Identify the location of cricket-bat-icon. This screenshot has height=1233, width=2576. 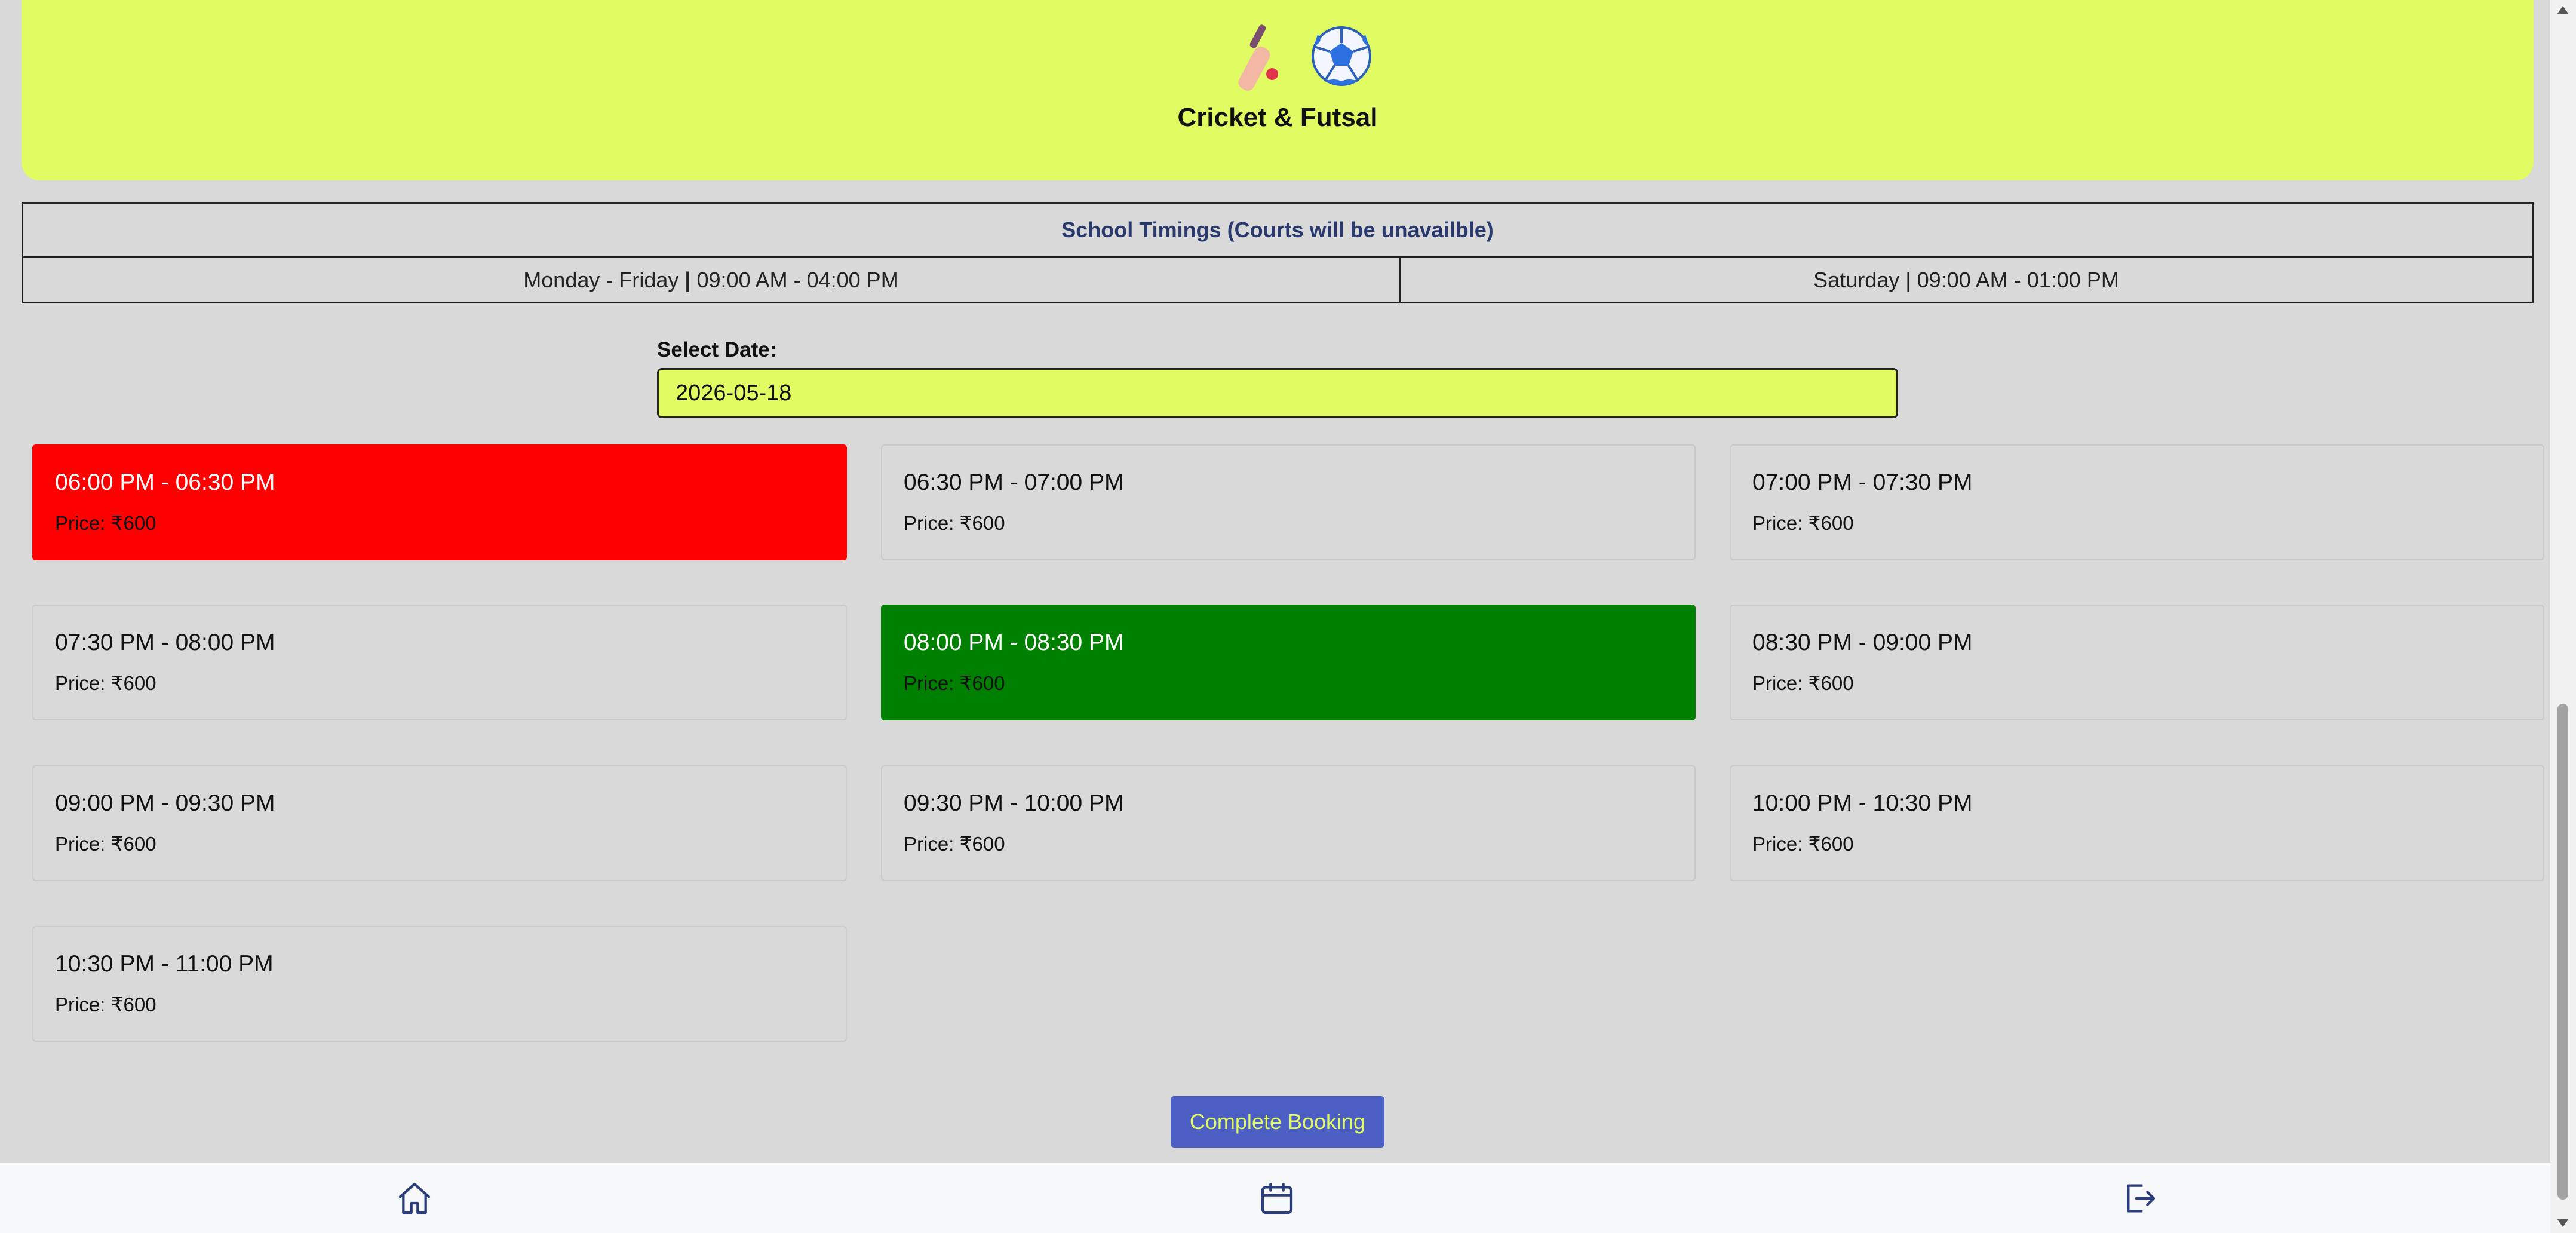
(1258, 57).